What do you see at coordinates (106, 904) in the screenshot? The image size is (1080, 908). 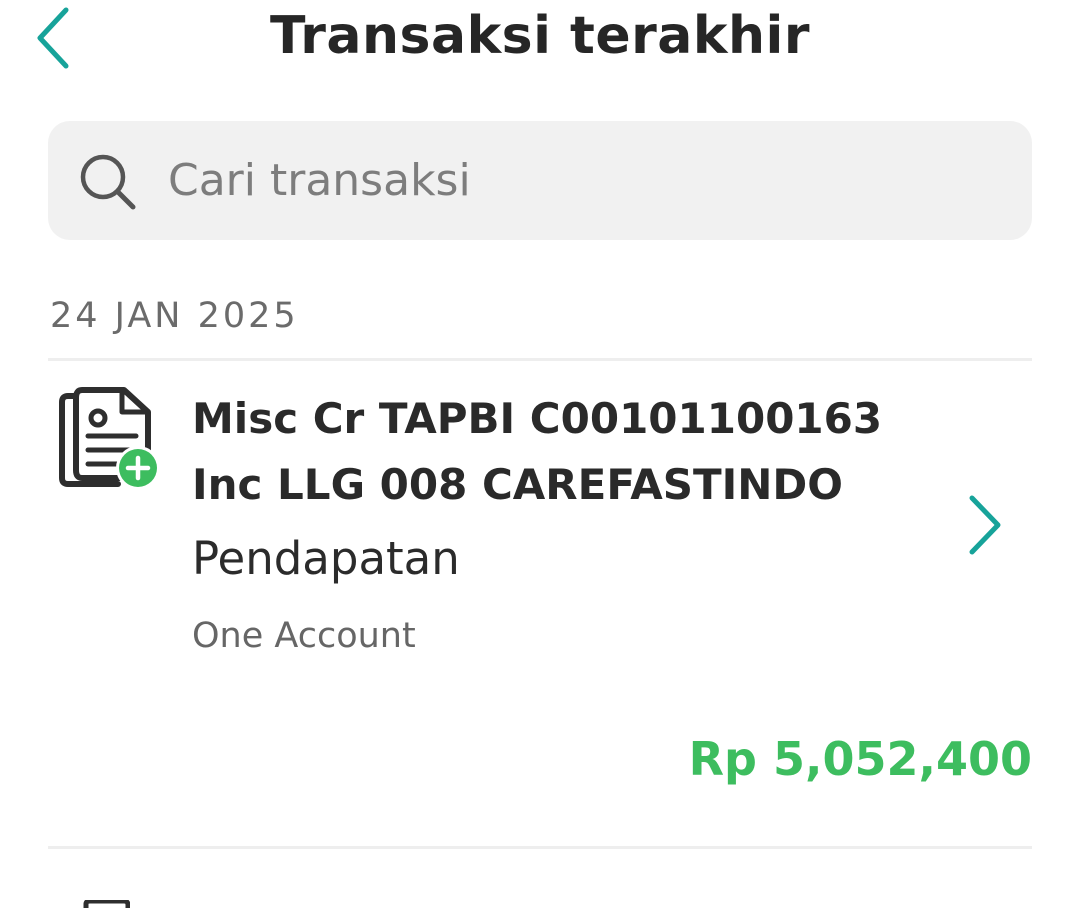 I see `document-icon` at bounding box center [106, 904].